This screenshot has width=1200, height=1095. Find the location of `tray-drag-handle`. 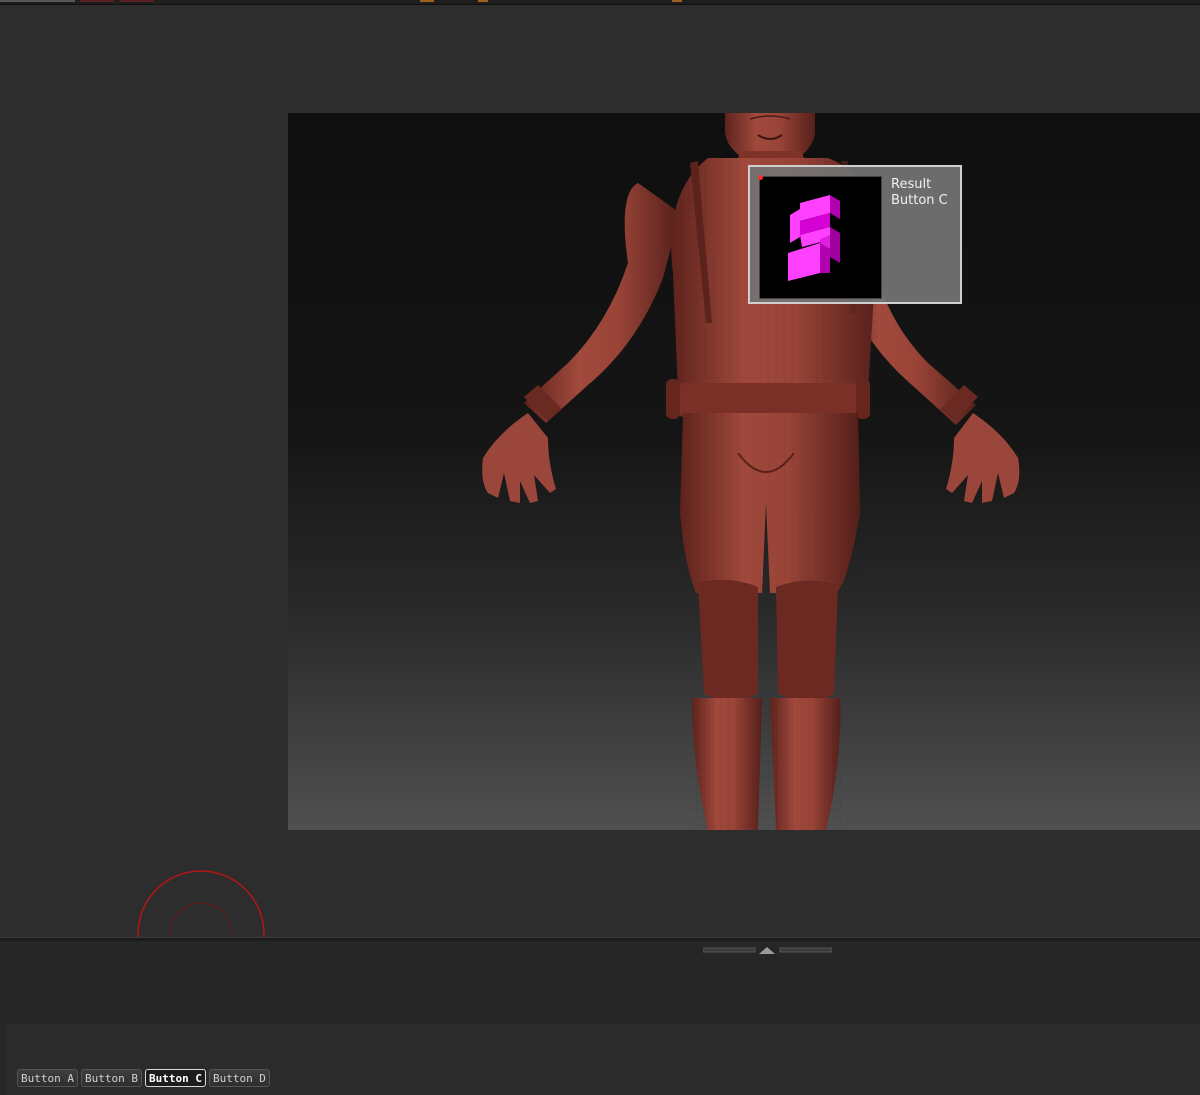

tray-drag-handle is located at coordinates (767, 947).